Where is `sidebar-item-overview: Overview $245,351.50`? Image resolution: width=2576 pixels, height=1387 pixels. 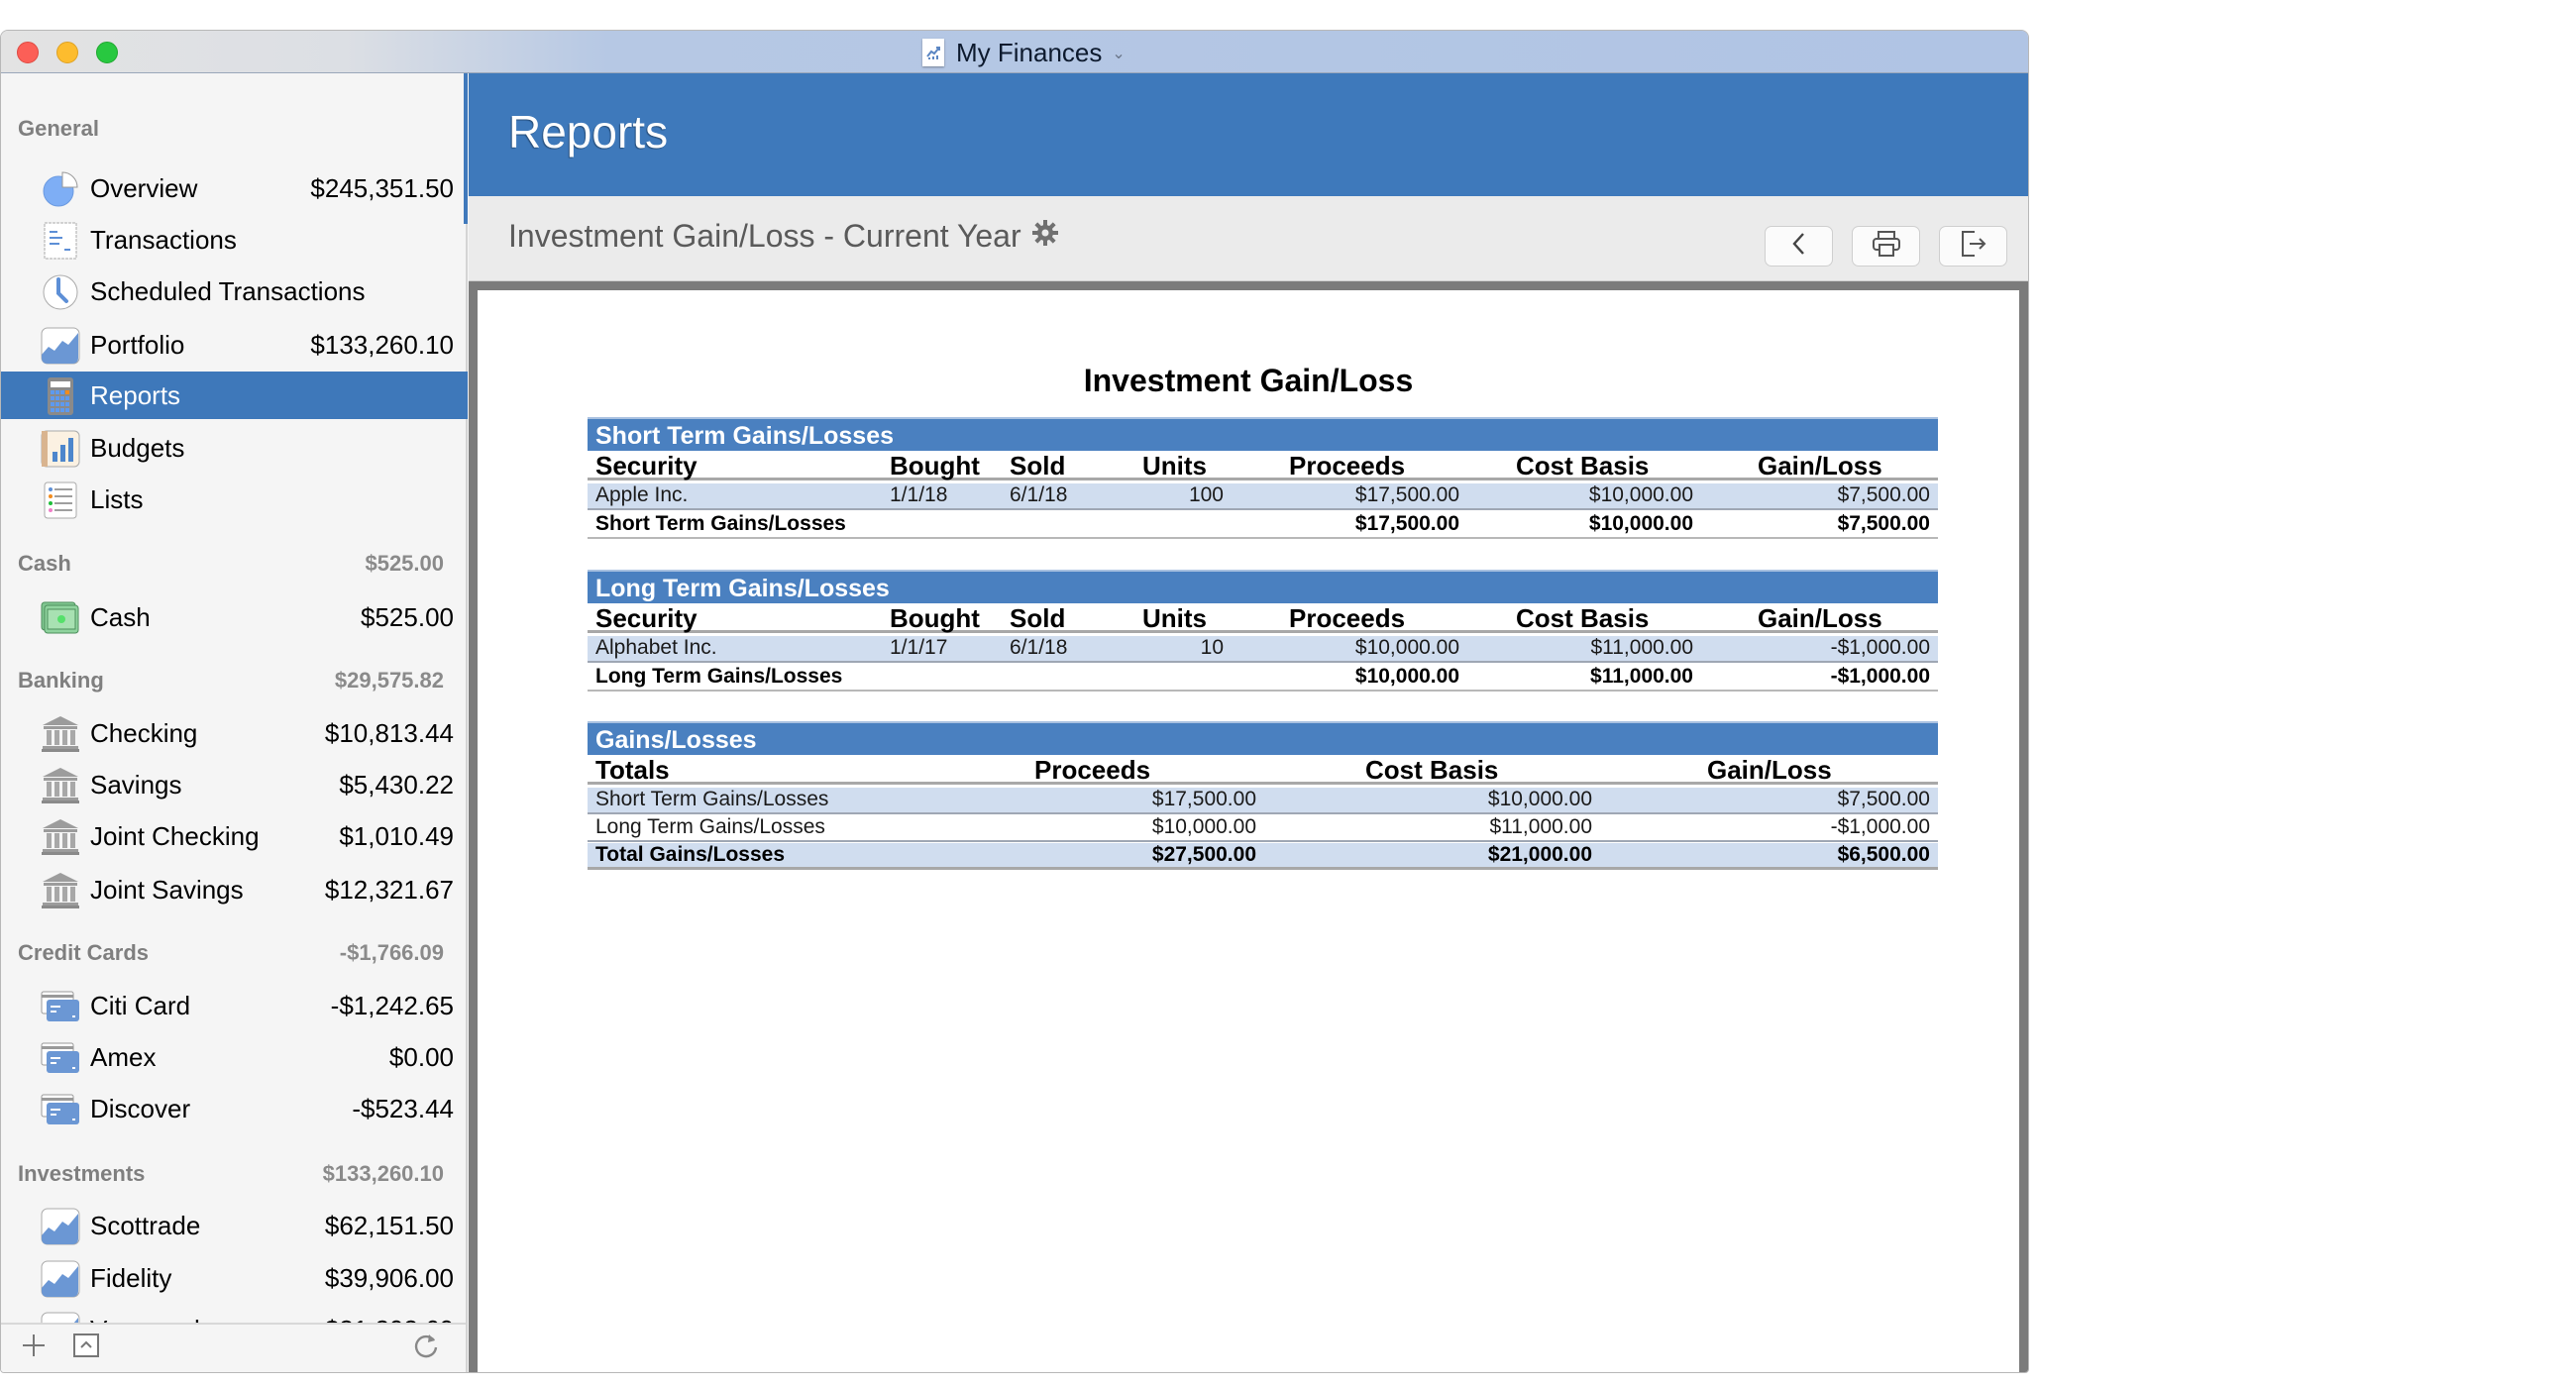
sidebar-item-overview: Overview $245,351.50 is located at coordinates (234, 188).